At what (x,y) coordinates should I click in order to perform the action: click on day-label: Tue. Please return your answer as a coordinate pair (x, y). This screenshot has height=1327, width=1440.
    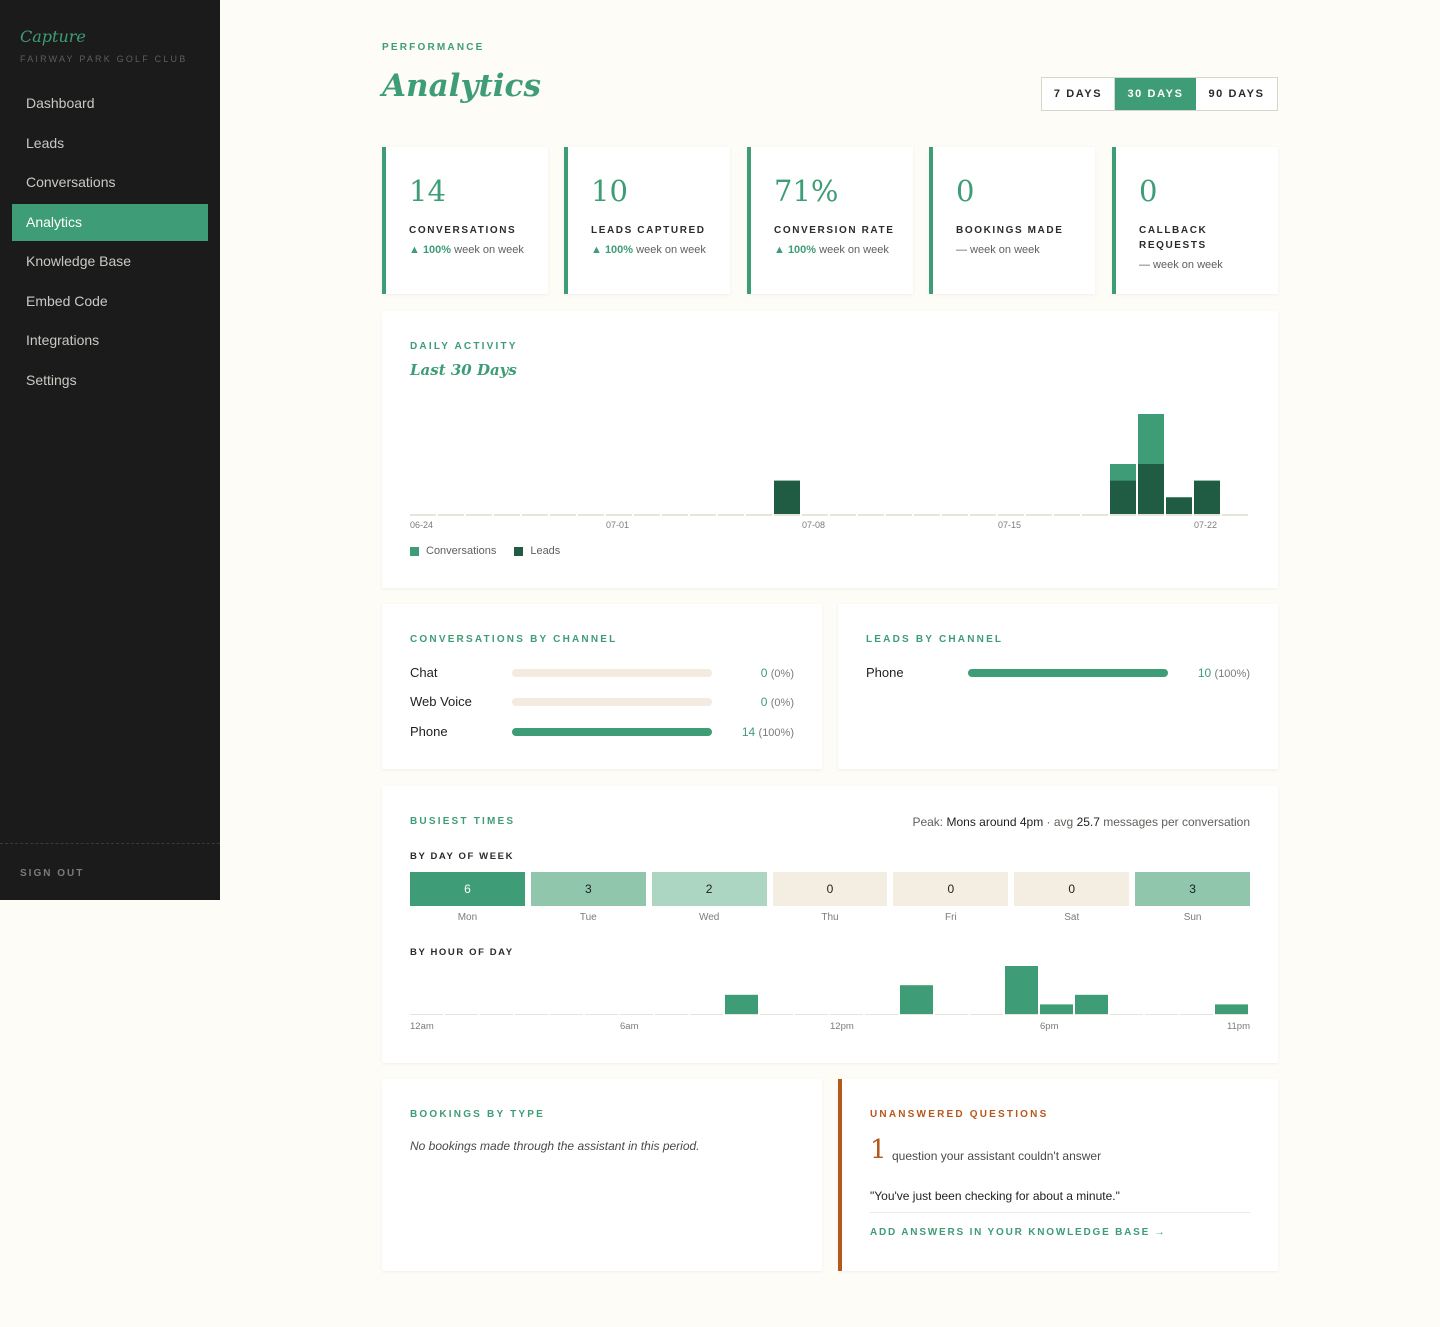
    Looking at the image, I should click on (588, 917).